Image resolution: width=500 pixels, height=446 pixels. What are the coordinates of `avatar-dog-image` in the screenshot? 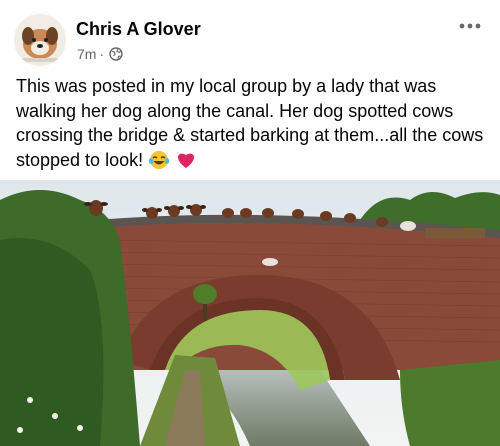 It's located at (40, 40).